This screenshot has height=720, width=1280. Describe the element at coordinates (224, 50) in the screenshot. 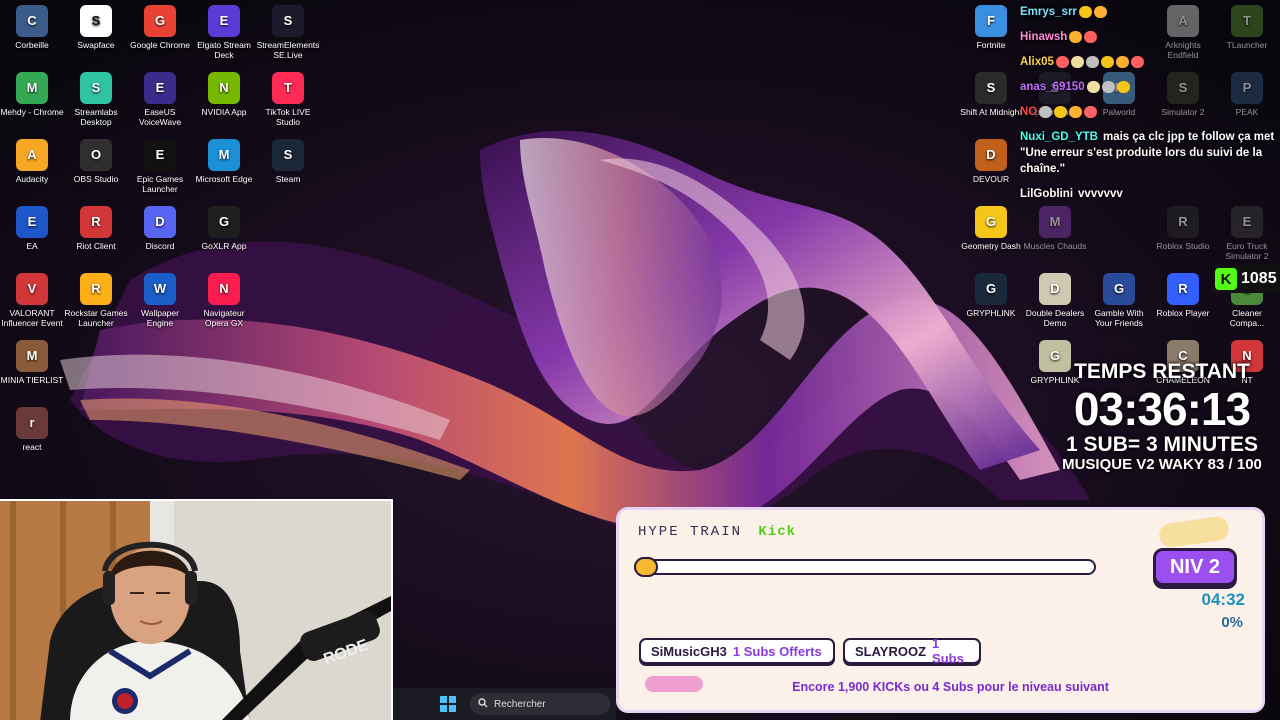

I see `desktop-icon-label: Elgato Stream Deck` at that location.